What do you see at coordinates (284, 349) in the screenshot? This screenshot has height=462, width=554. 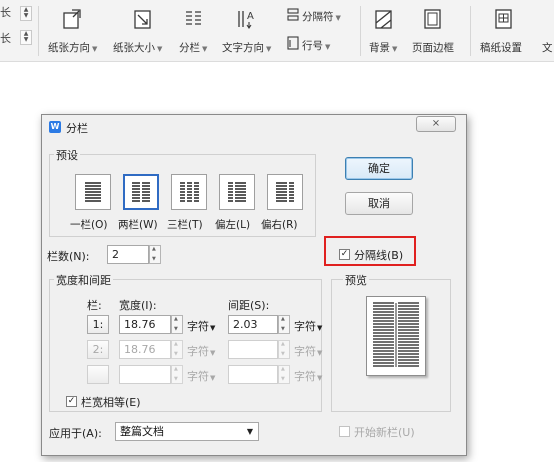 I see `column-2-spacing-stepper` at bounding box center [284, 349].